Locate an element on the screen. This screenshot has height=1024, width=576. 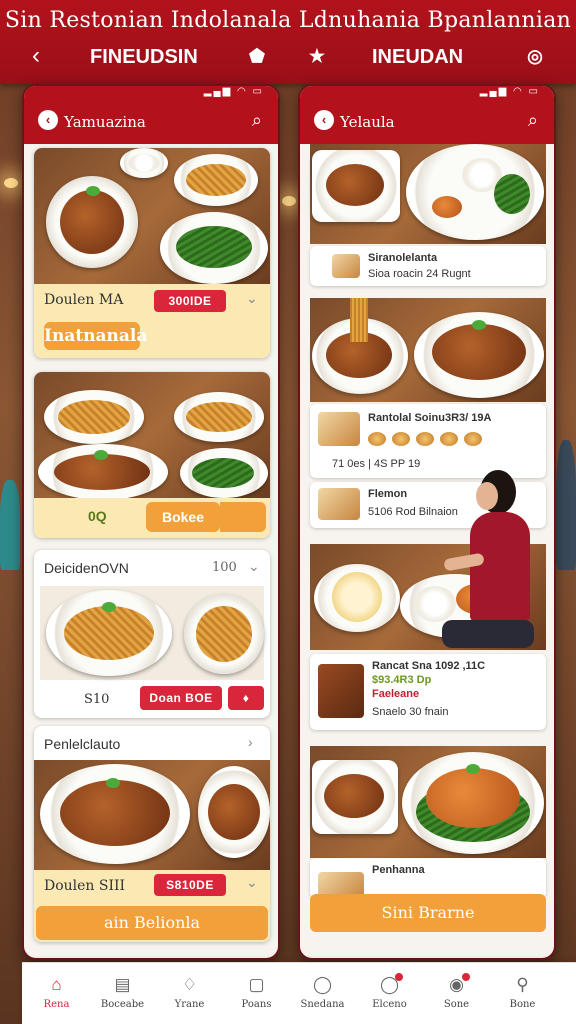
tab-message: ◯ Snedana is located at coordinates (322, 993).